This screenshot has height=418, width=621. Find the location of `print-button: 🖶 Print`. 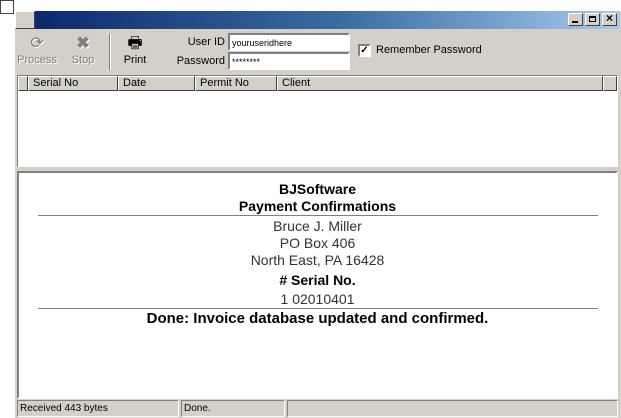

print-button: 🖶 Print is located at coordinates (135, 52).